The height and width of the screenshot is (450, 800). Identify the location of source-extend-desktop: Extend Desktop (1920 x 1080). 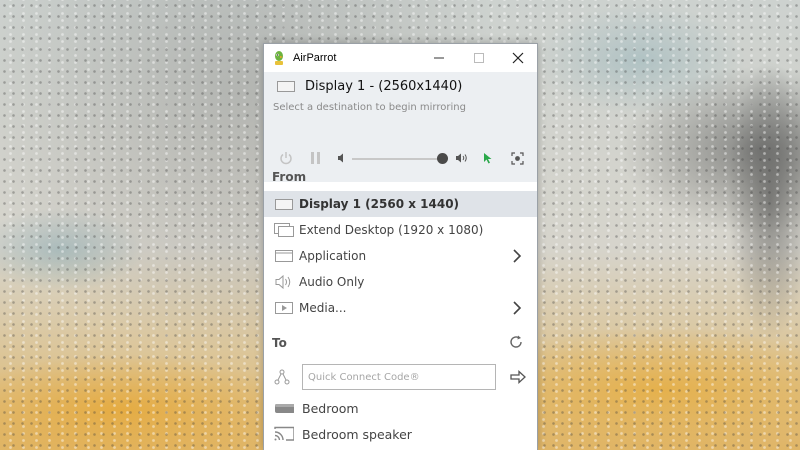
(400, 230).